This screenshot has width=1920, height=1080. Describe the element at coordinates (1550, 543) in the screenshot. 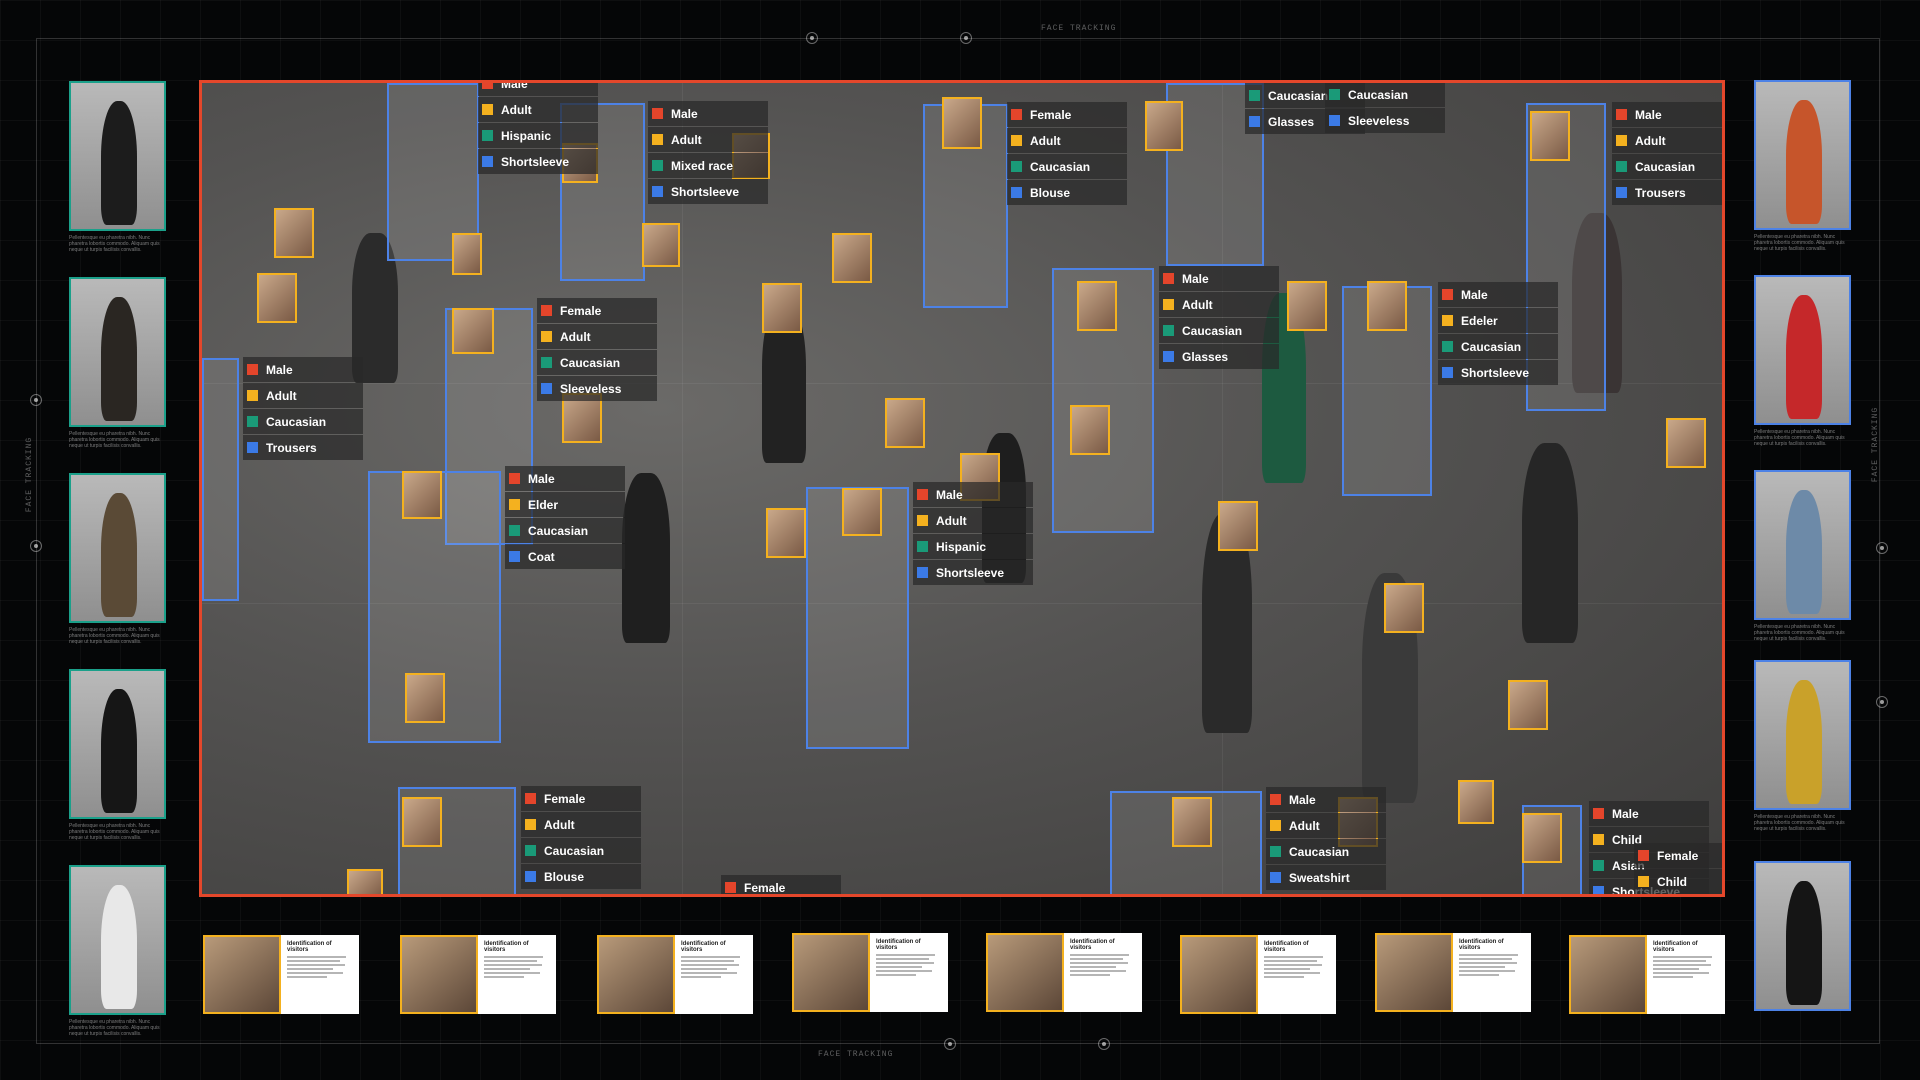

I see `crowd-figure` at that location.